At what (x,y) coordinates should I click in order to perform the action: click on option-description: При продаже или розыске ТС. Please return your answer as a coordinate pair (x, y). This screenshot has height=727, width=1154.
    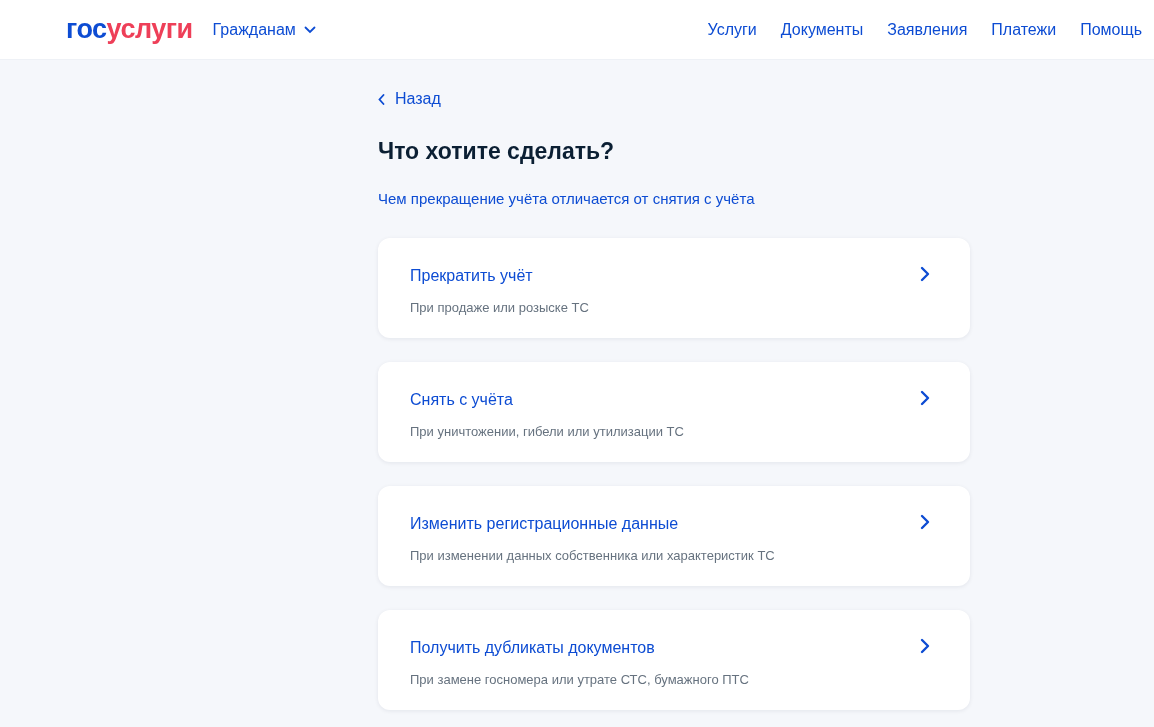
    Looking at the image, I should click on (500, 308).